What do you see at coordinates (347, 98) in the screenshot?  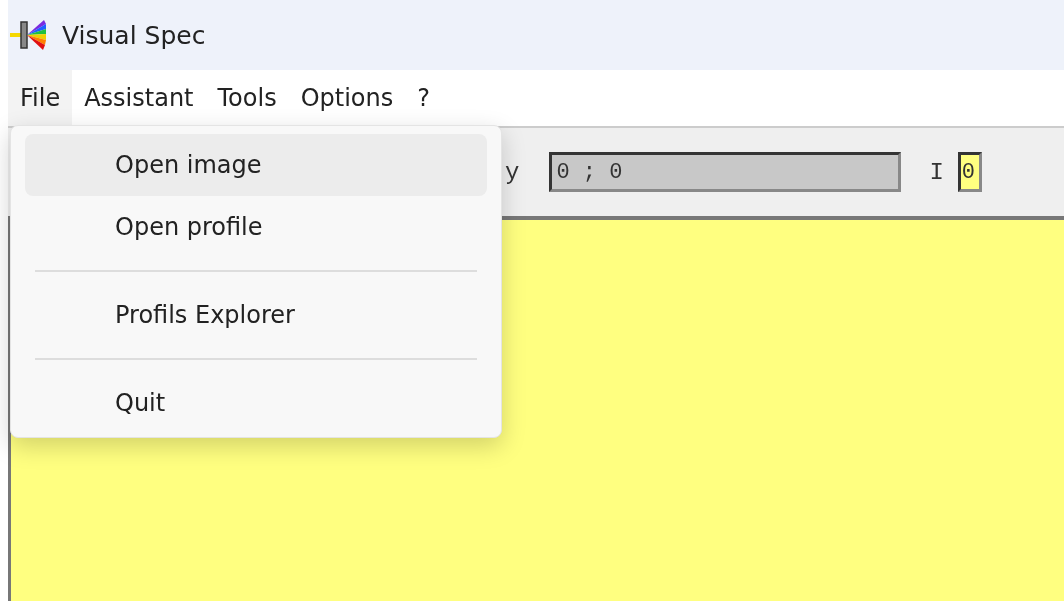 I see `menu-item: Options` at bounding box center [347, 98].